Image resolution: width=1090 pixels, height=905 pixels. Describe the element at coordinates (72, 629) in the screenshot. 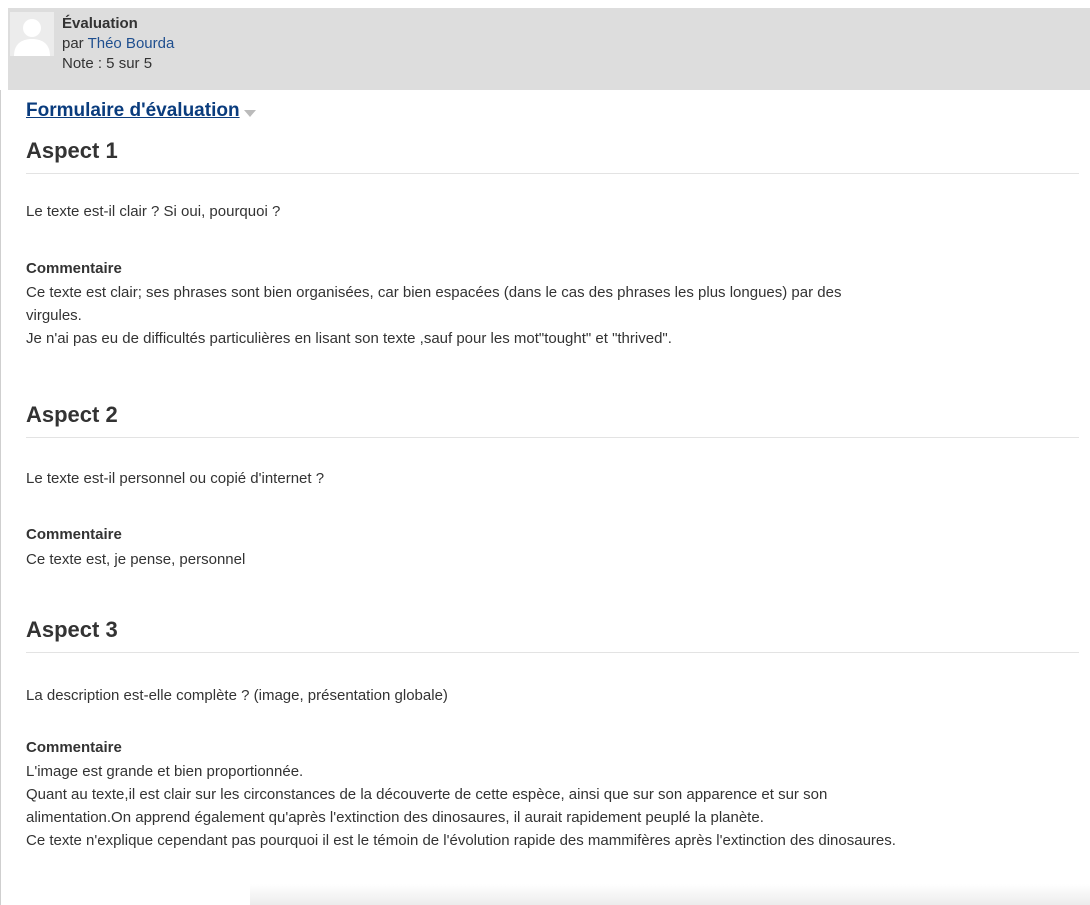

I see `aspect-title: Aspect 3` at that location.